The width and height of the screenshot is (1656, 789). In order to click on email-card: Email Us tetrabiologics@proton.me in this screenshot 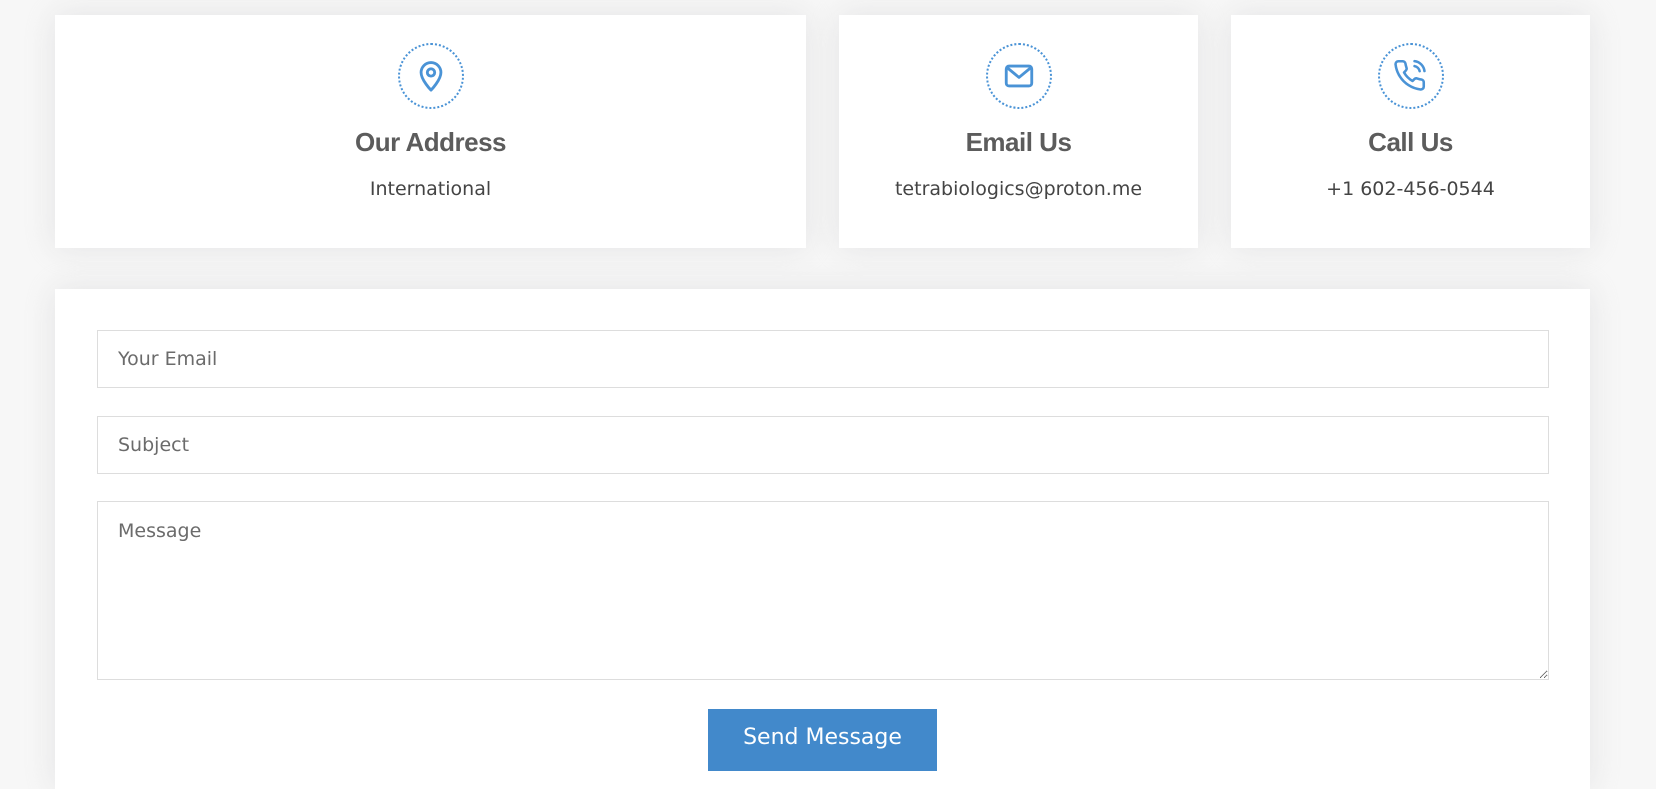, I will do `click(1018, 131)`.